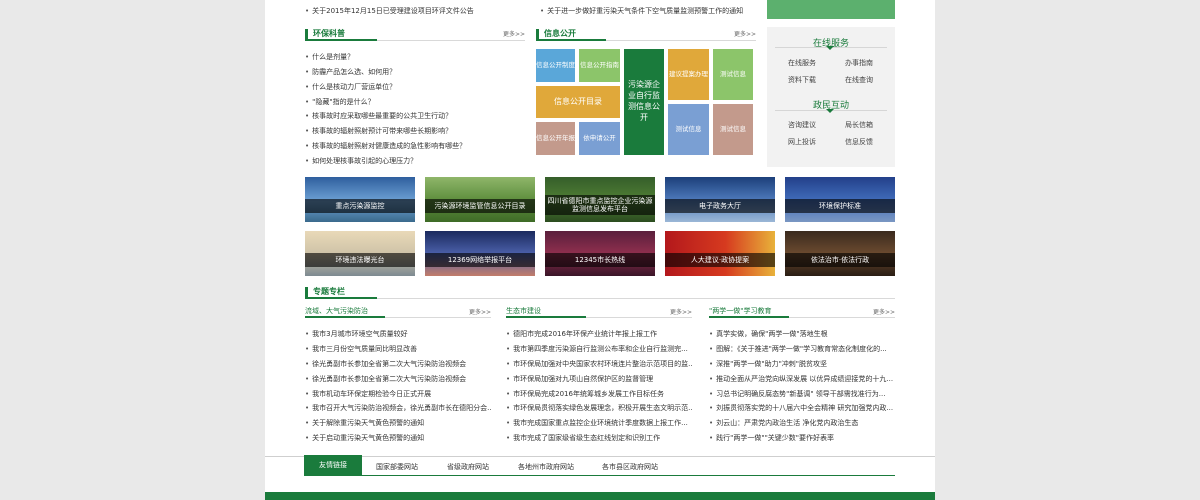 Image resolution: width=1200 pixels, height=500 pixels. What do you see at coordinates (415, 131) in the screenshot?
I see `list-item: 核事故的辐射照射预计可带来哪些长期影响？` at bounding box center [415, 131].